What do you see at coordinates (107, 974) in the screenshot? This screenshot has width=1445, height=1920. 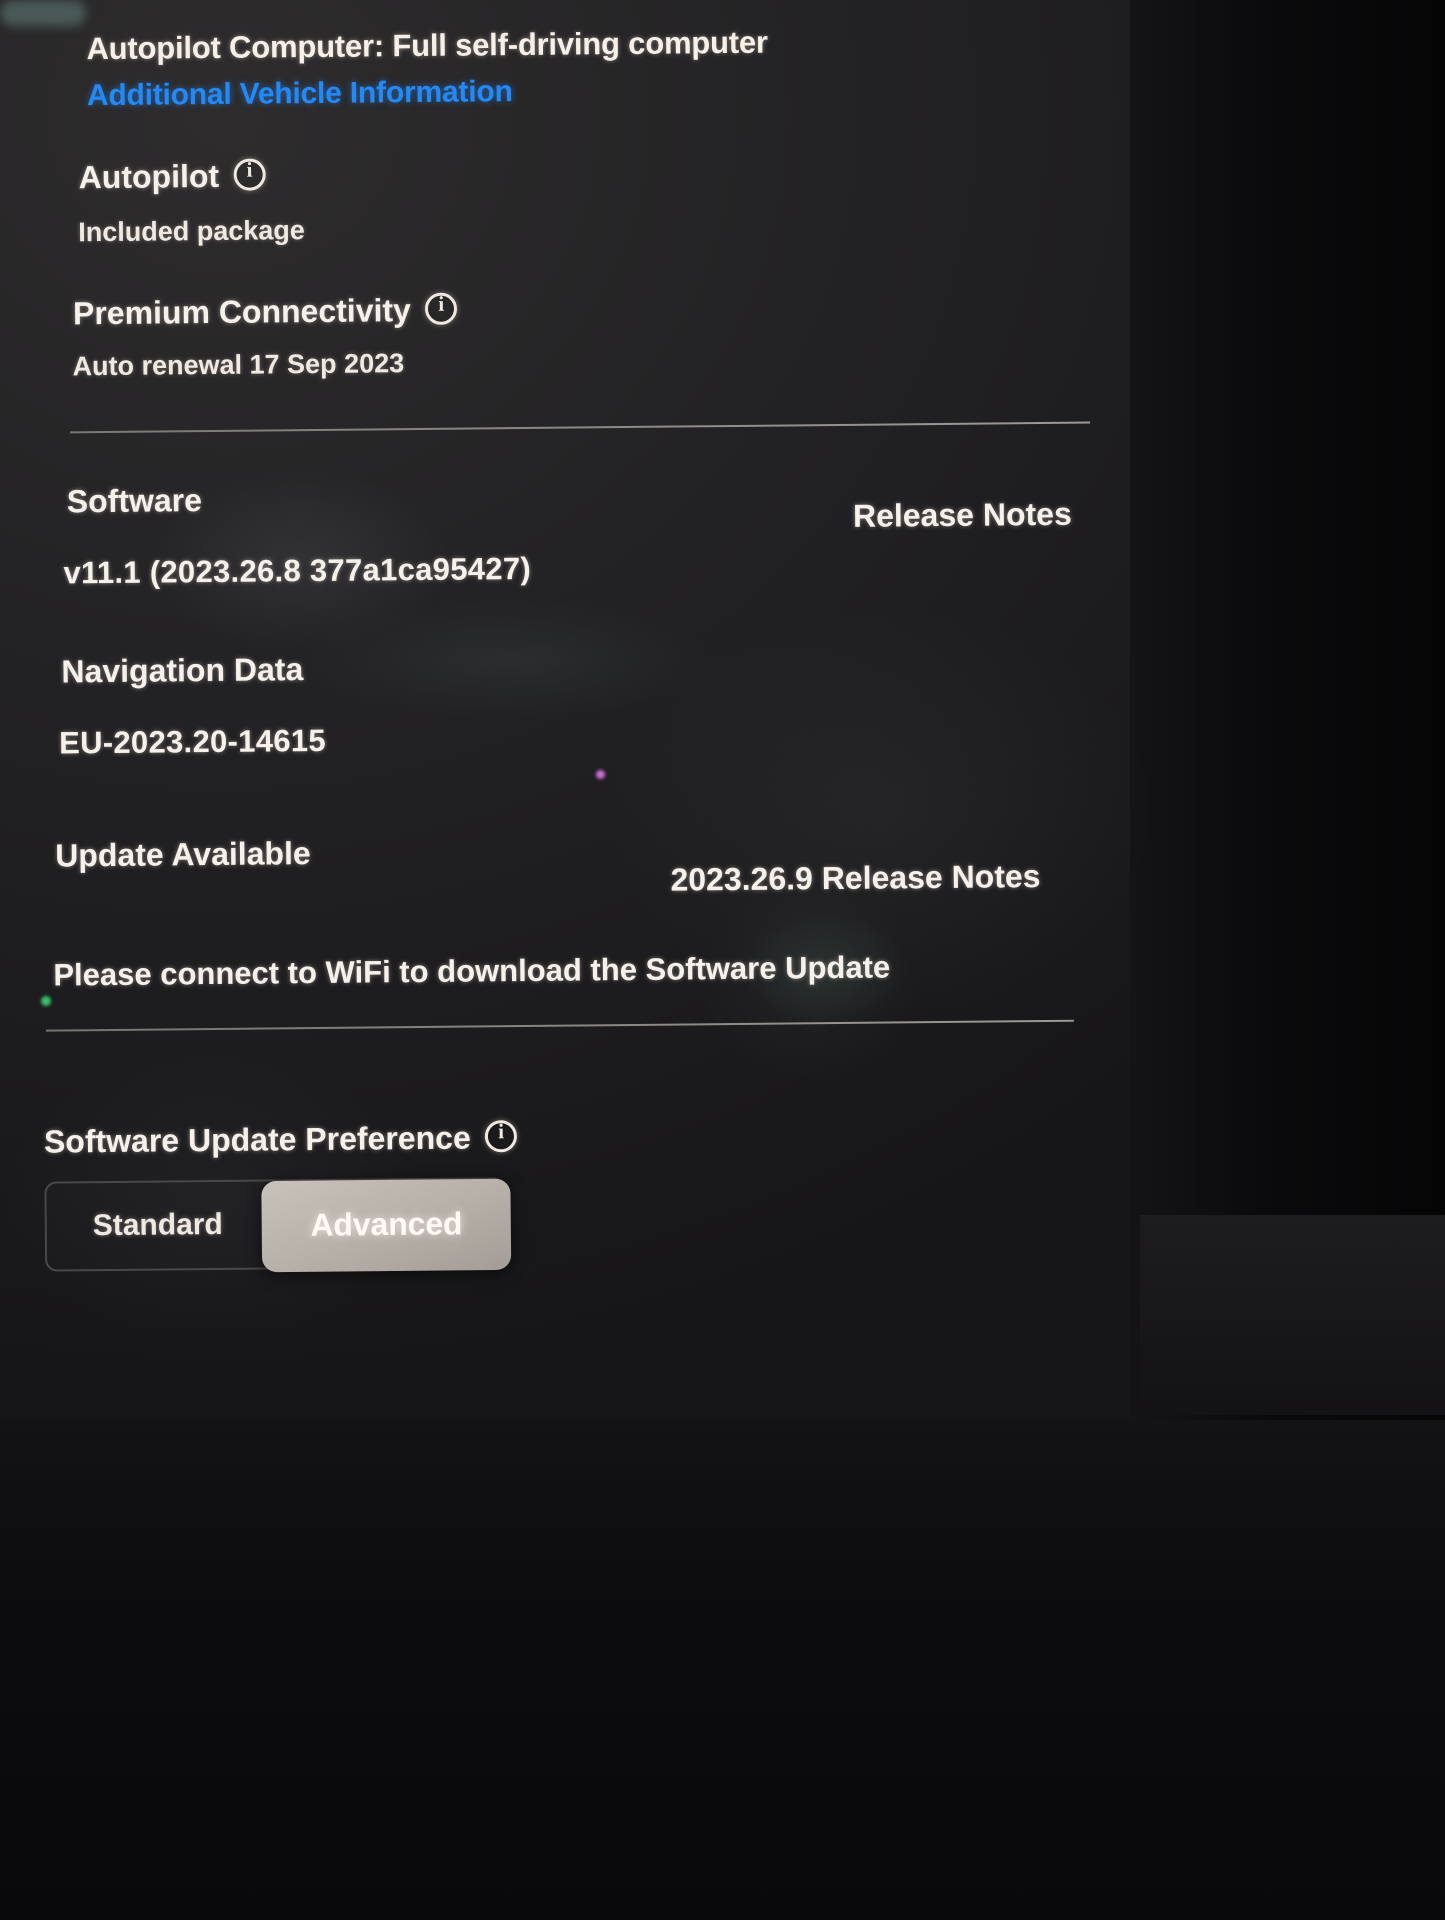 I see `wifi-message-prefix: Please` at bounding box center [107, 974].